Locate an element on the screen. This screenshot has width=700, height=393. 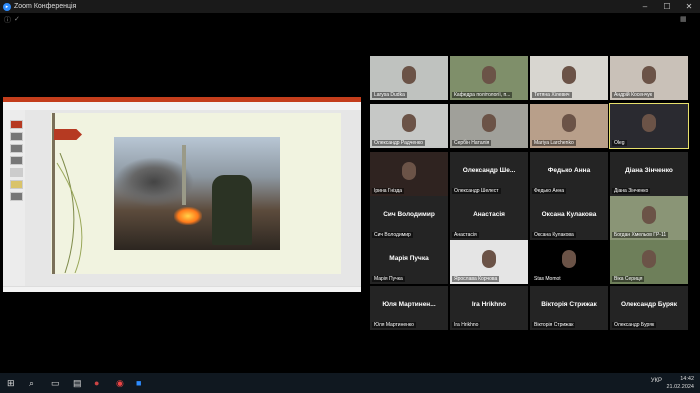
participant-name-label: Larysa Dudka is located at coordinates (389, 95).